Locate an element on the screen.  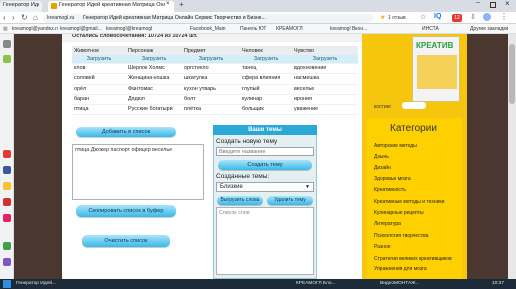
word-cell: оргстекло is located at coordinates (211, 69).